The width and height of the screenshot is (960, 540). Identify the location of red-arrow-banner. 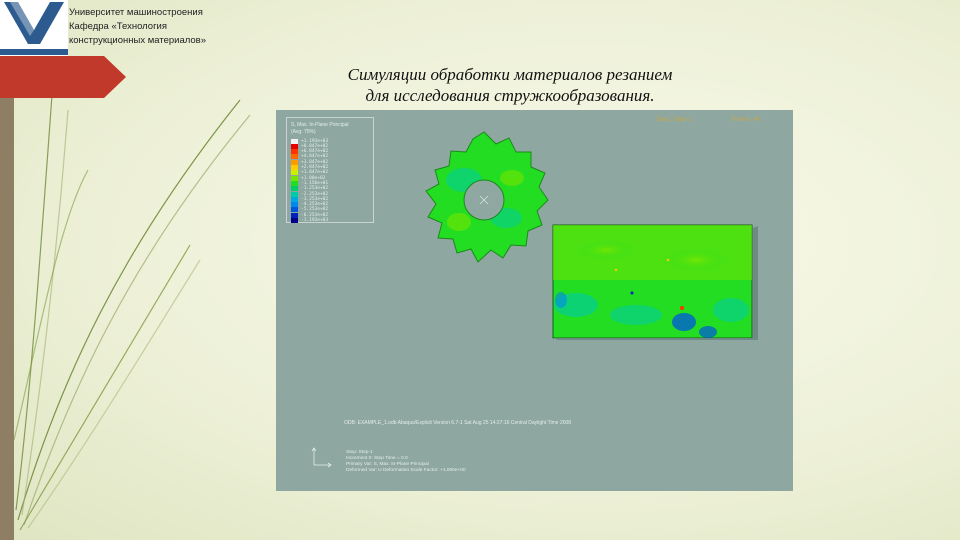
(63, 77).